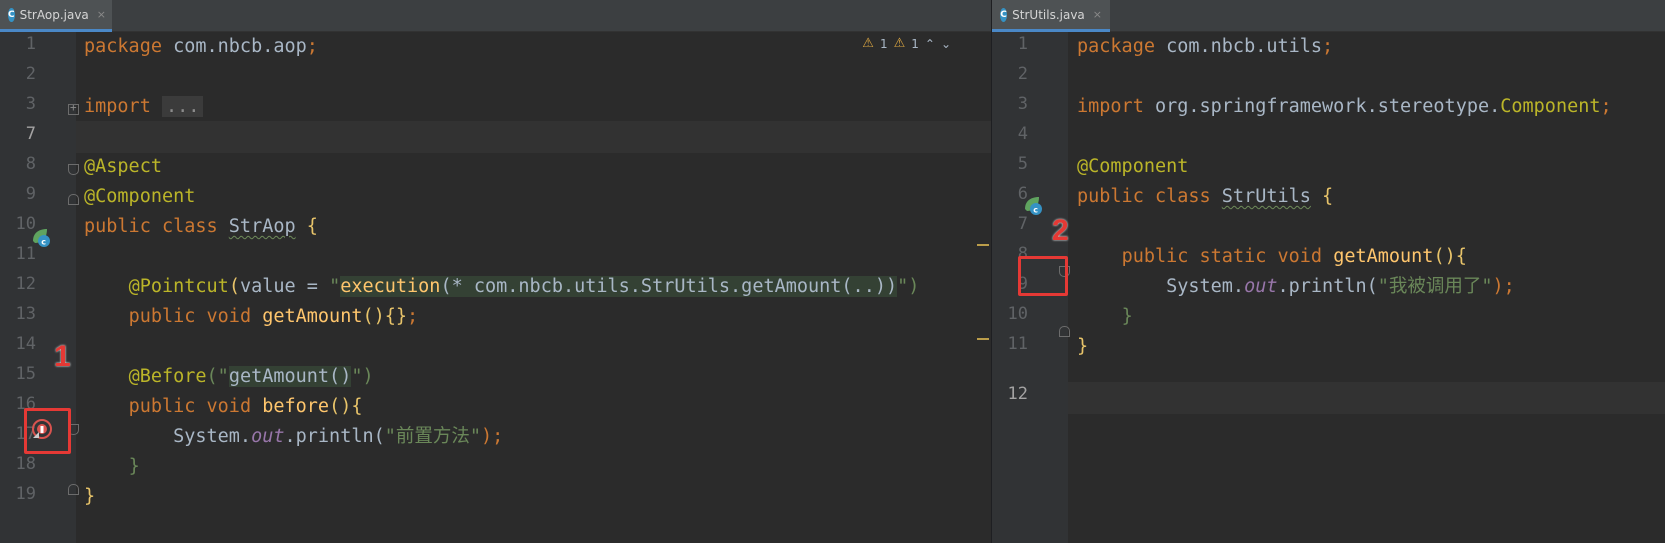 The image size is (1665, 543). What do you see at coordinates (229, 377) in the screenshot?
I see `code-line: @Before("getAmount()")` at bounding box center [229, 377].